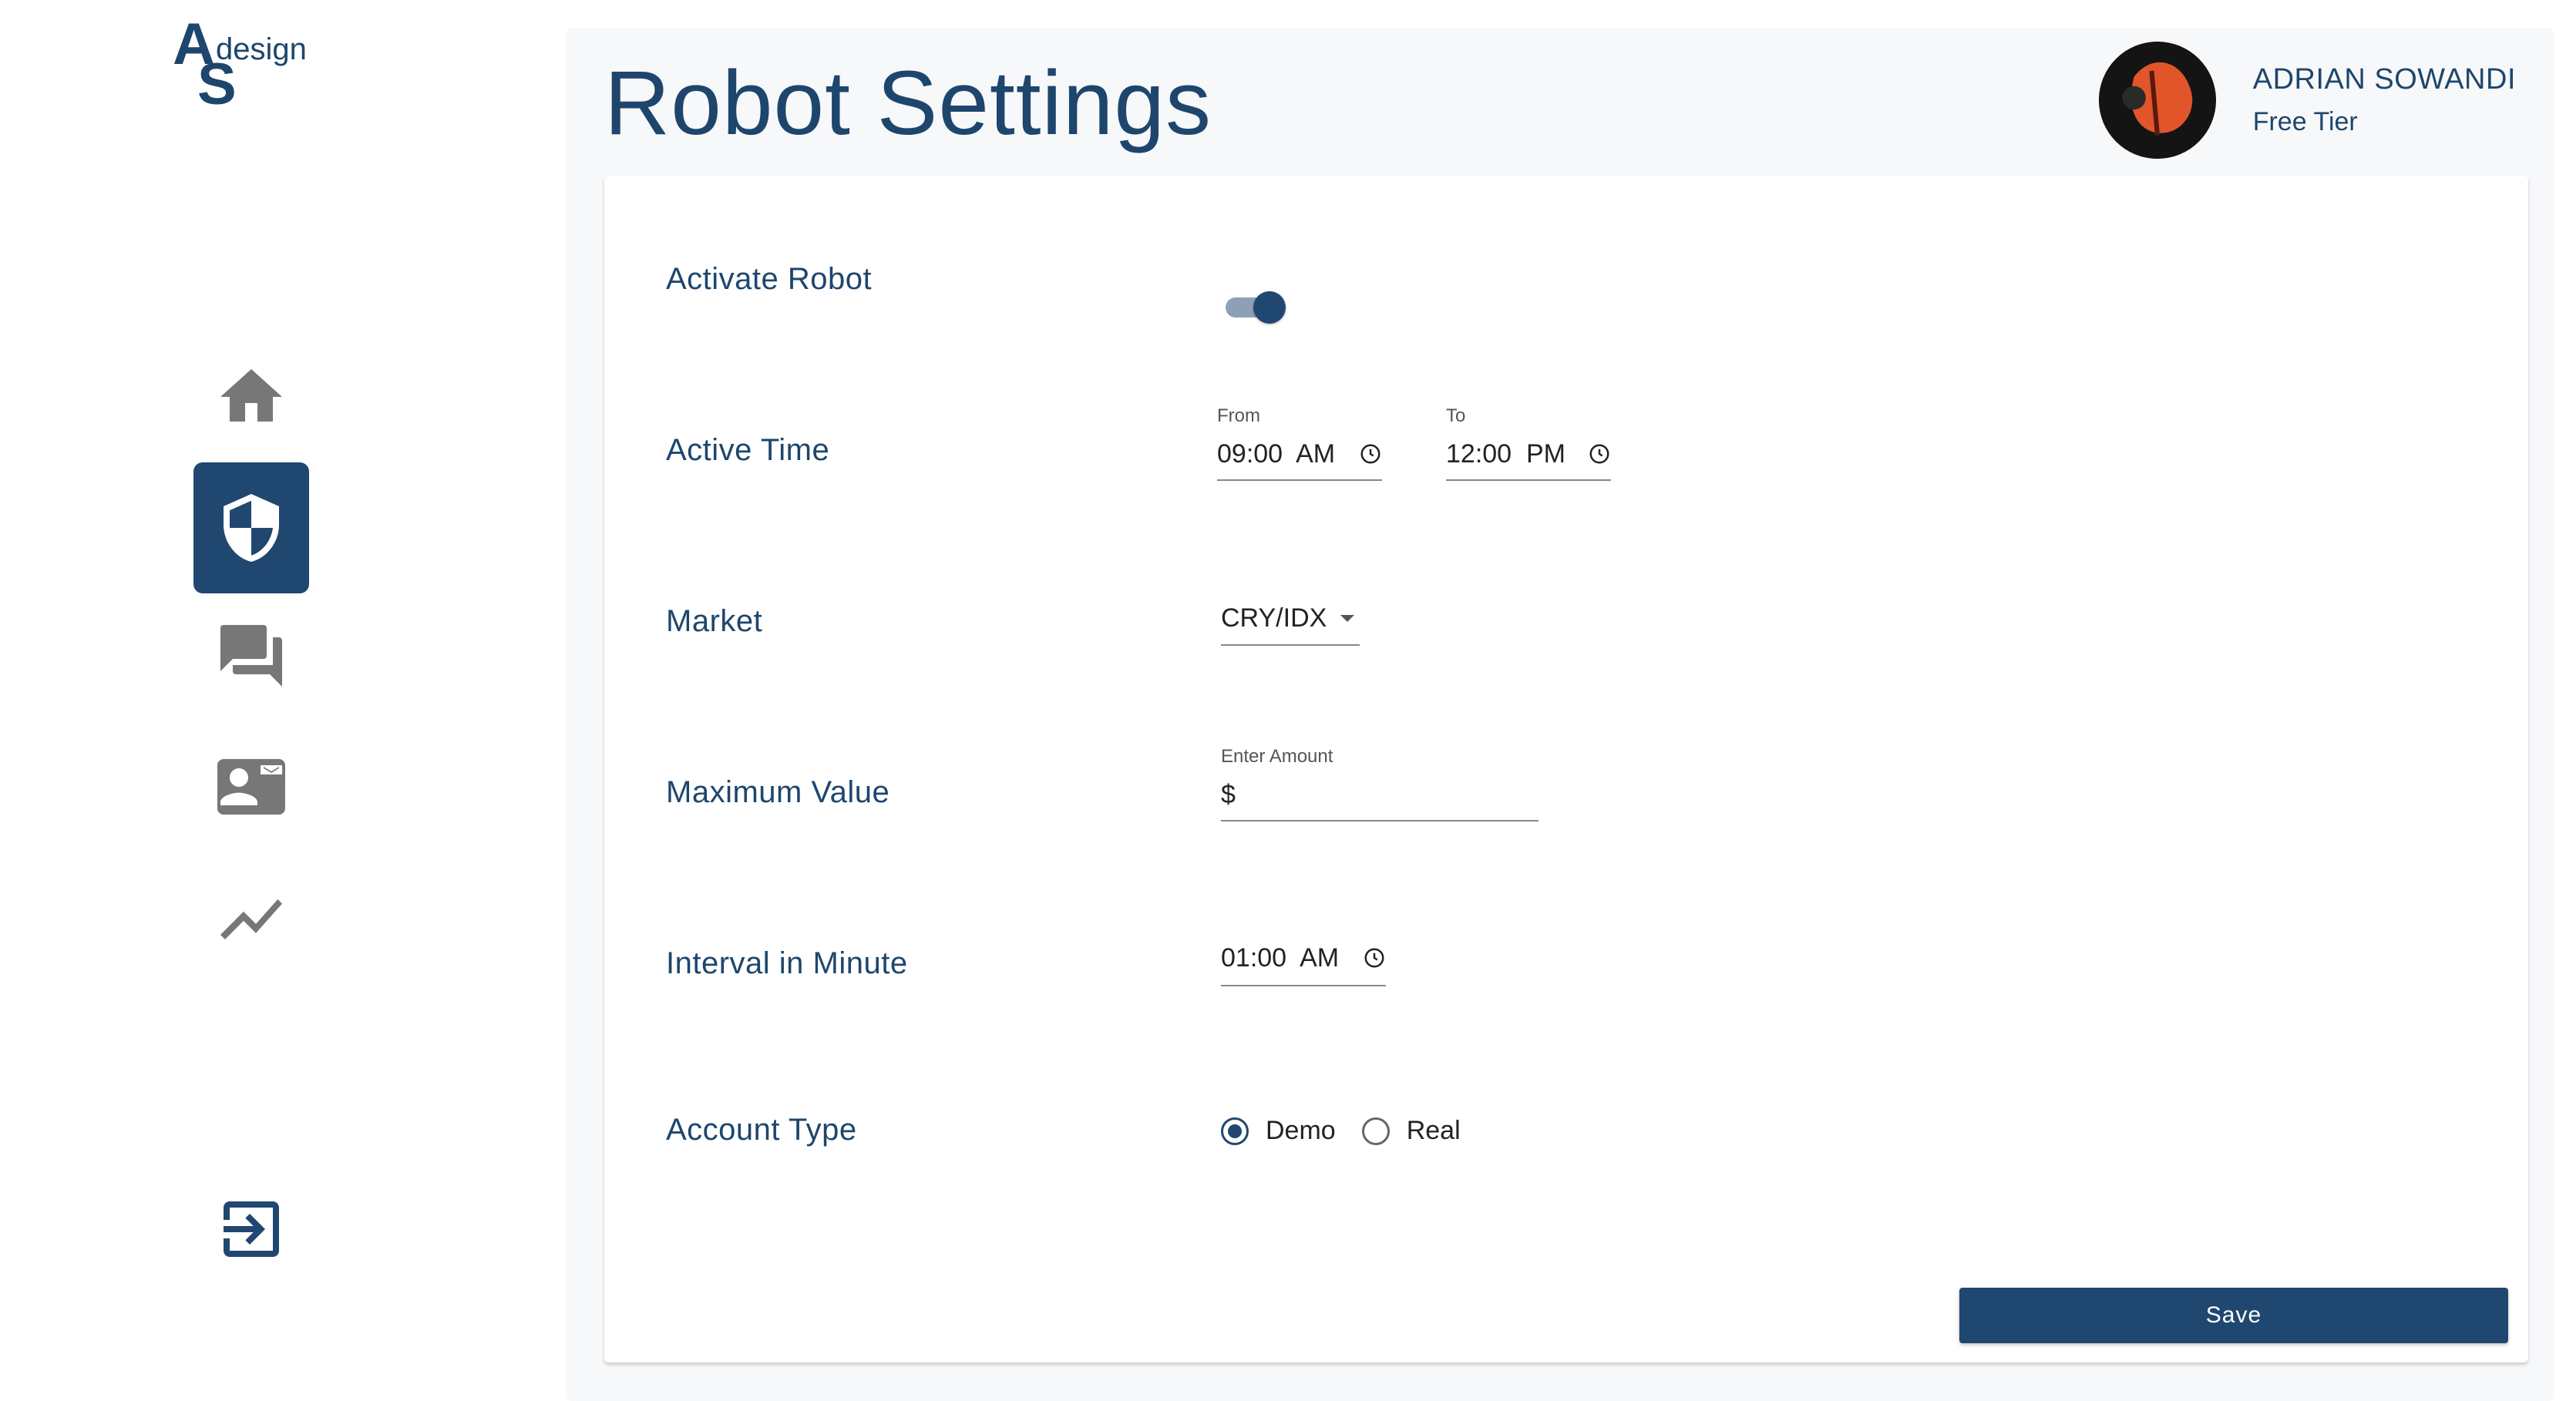 The width and height of the screenshot is (2576, 1401). I want to click on logout-button, so click(251, 1229).